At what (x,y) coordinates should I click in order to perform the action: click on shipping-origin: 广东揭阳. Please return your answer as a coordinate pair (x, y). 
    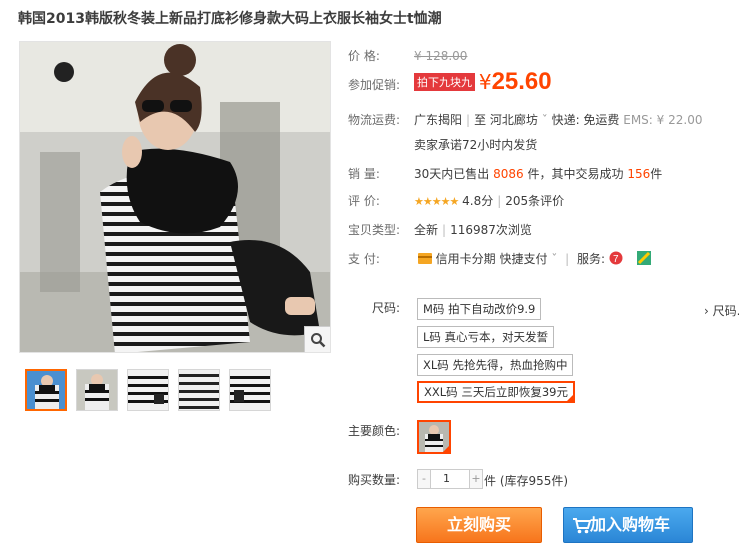
    Looking at the image, I should click on (438, 120).